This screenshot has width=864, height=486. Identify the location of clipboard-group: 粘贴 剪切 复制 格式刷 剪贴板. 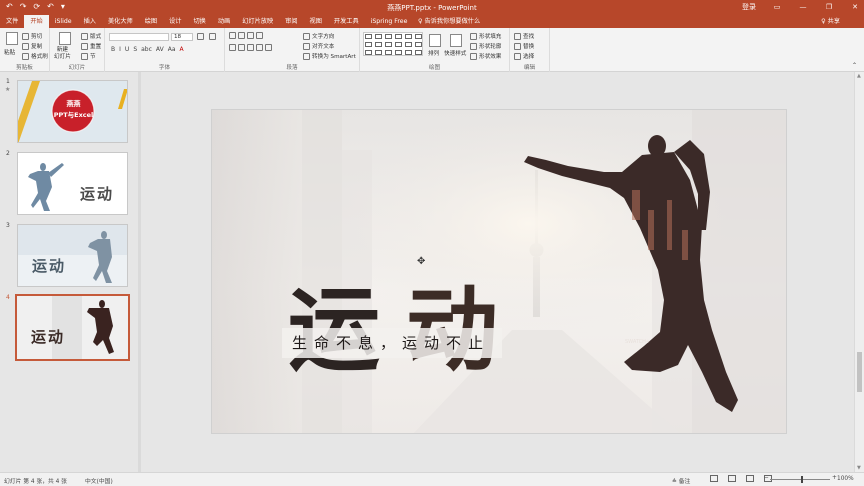
(25, 50).